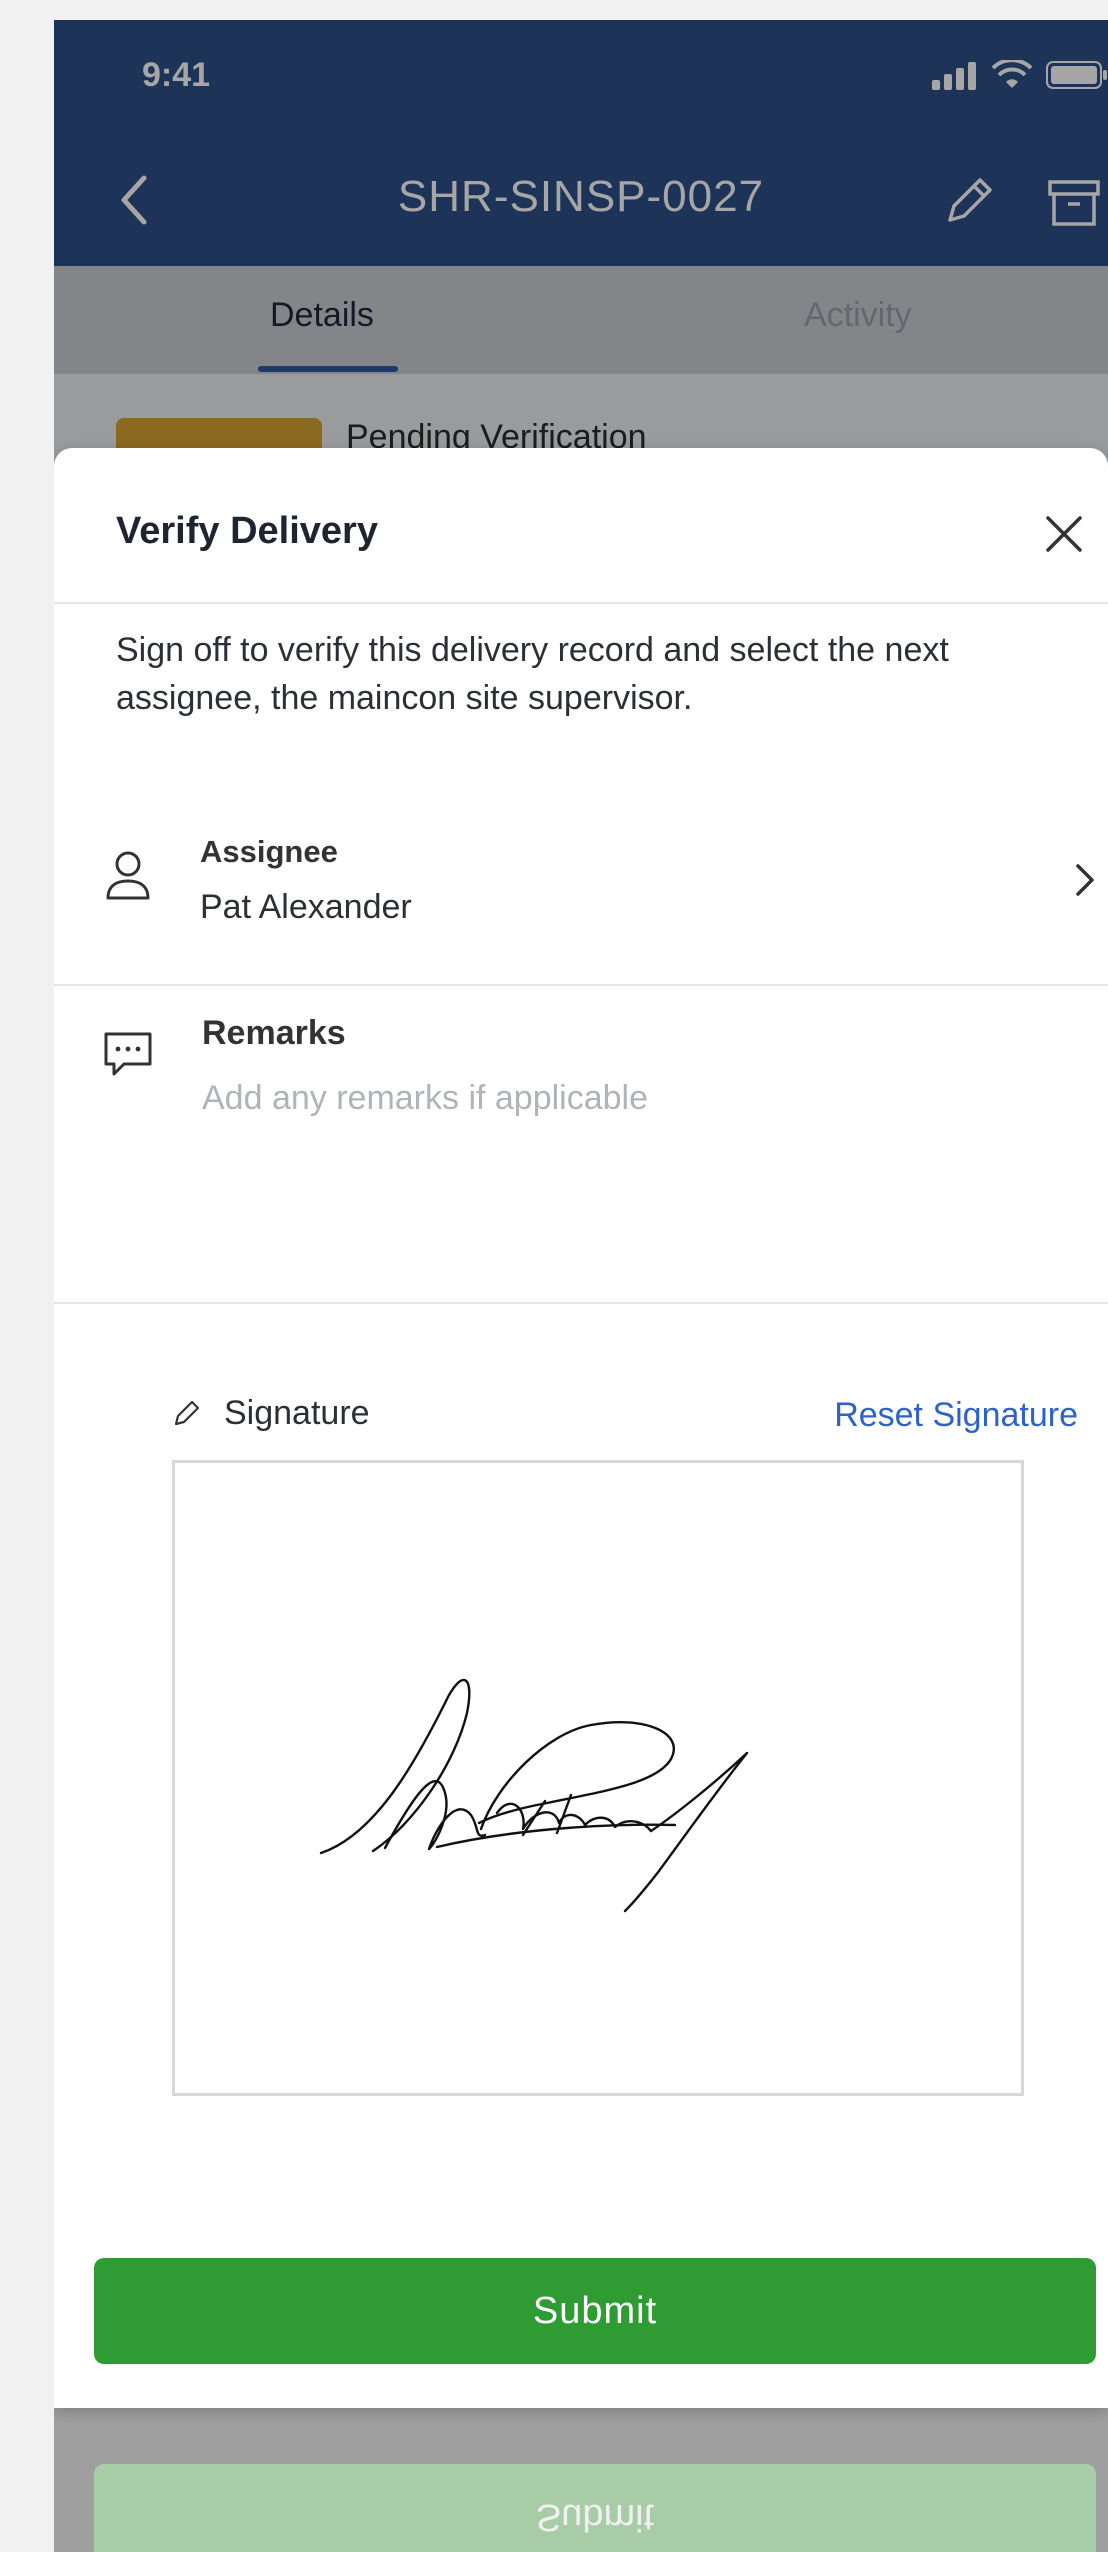 This screenshot has width=1108, height=2552. Describe the element at coordinates (534, 1796) in the screenshot. I see `signature-drawing` at that location.